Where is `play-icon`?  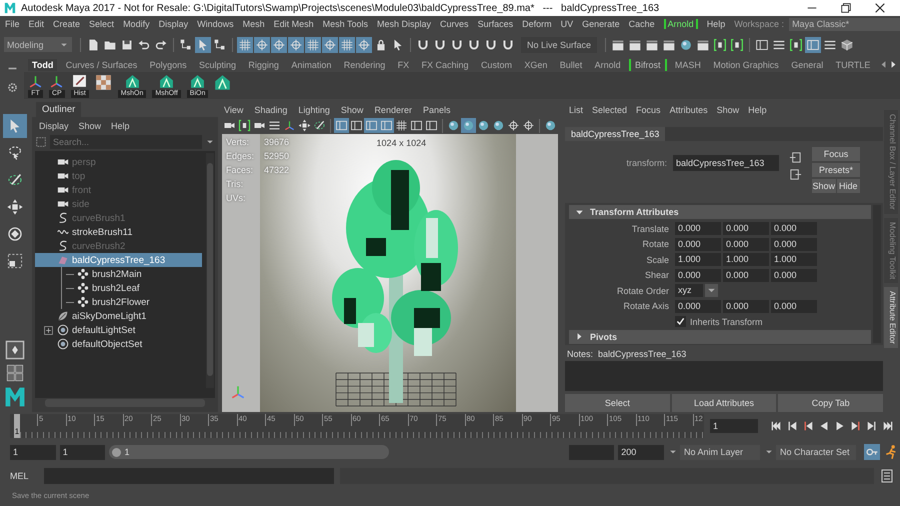
play-icon is located at coordinates (840, 426).